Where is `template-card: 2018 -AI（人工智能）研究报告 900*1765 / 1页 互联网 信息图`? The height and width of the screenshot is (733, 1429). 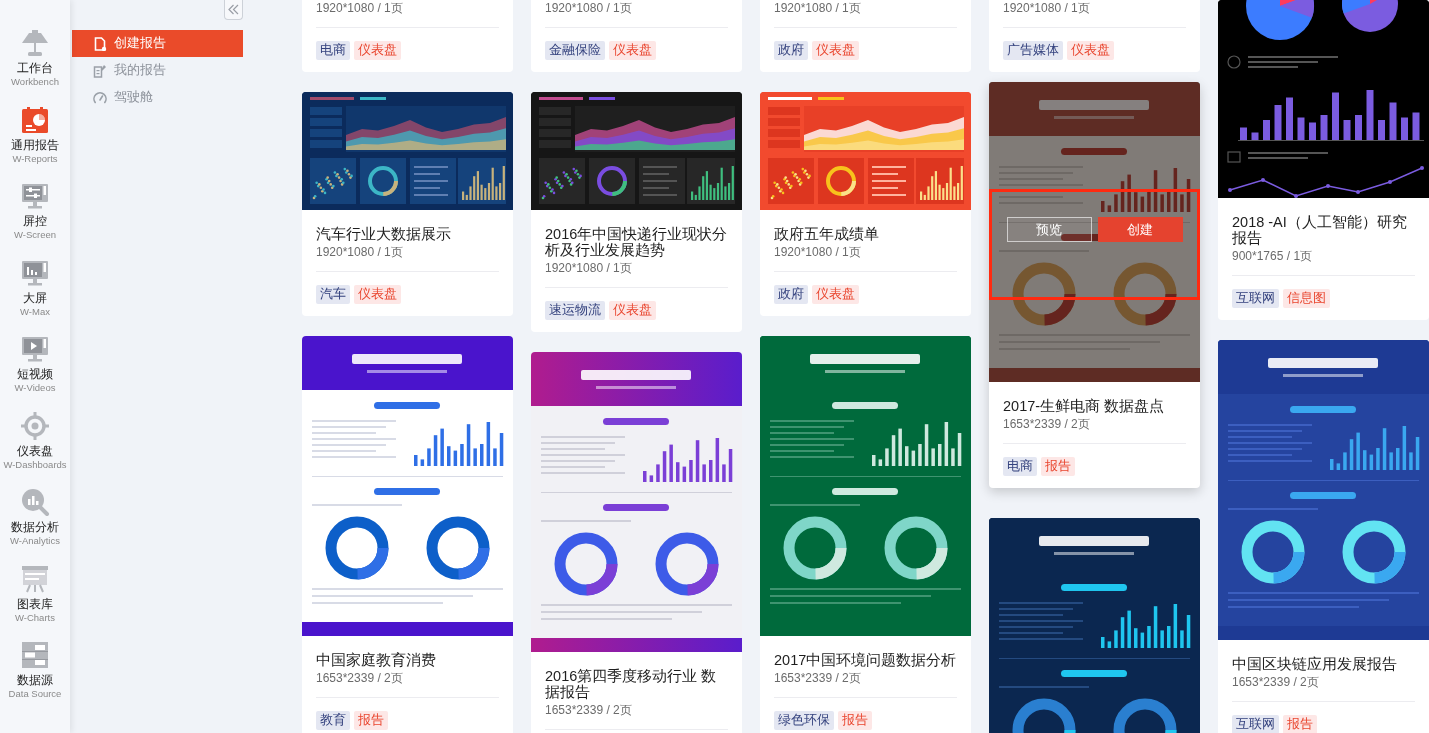 template-card: 2018 -AI（人工智能）研究报告 900*1765 / 1页 互联网 信息图 is located at coordinates (1323, 160).